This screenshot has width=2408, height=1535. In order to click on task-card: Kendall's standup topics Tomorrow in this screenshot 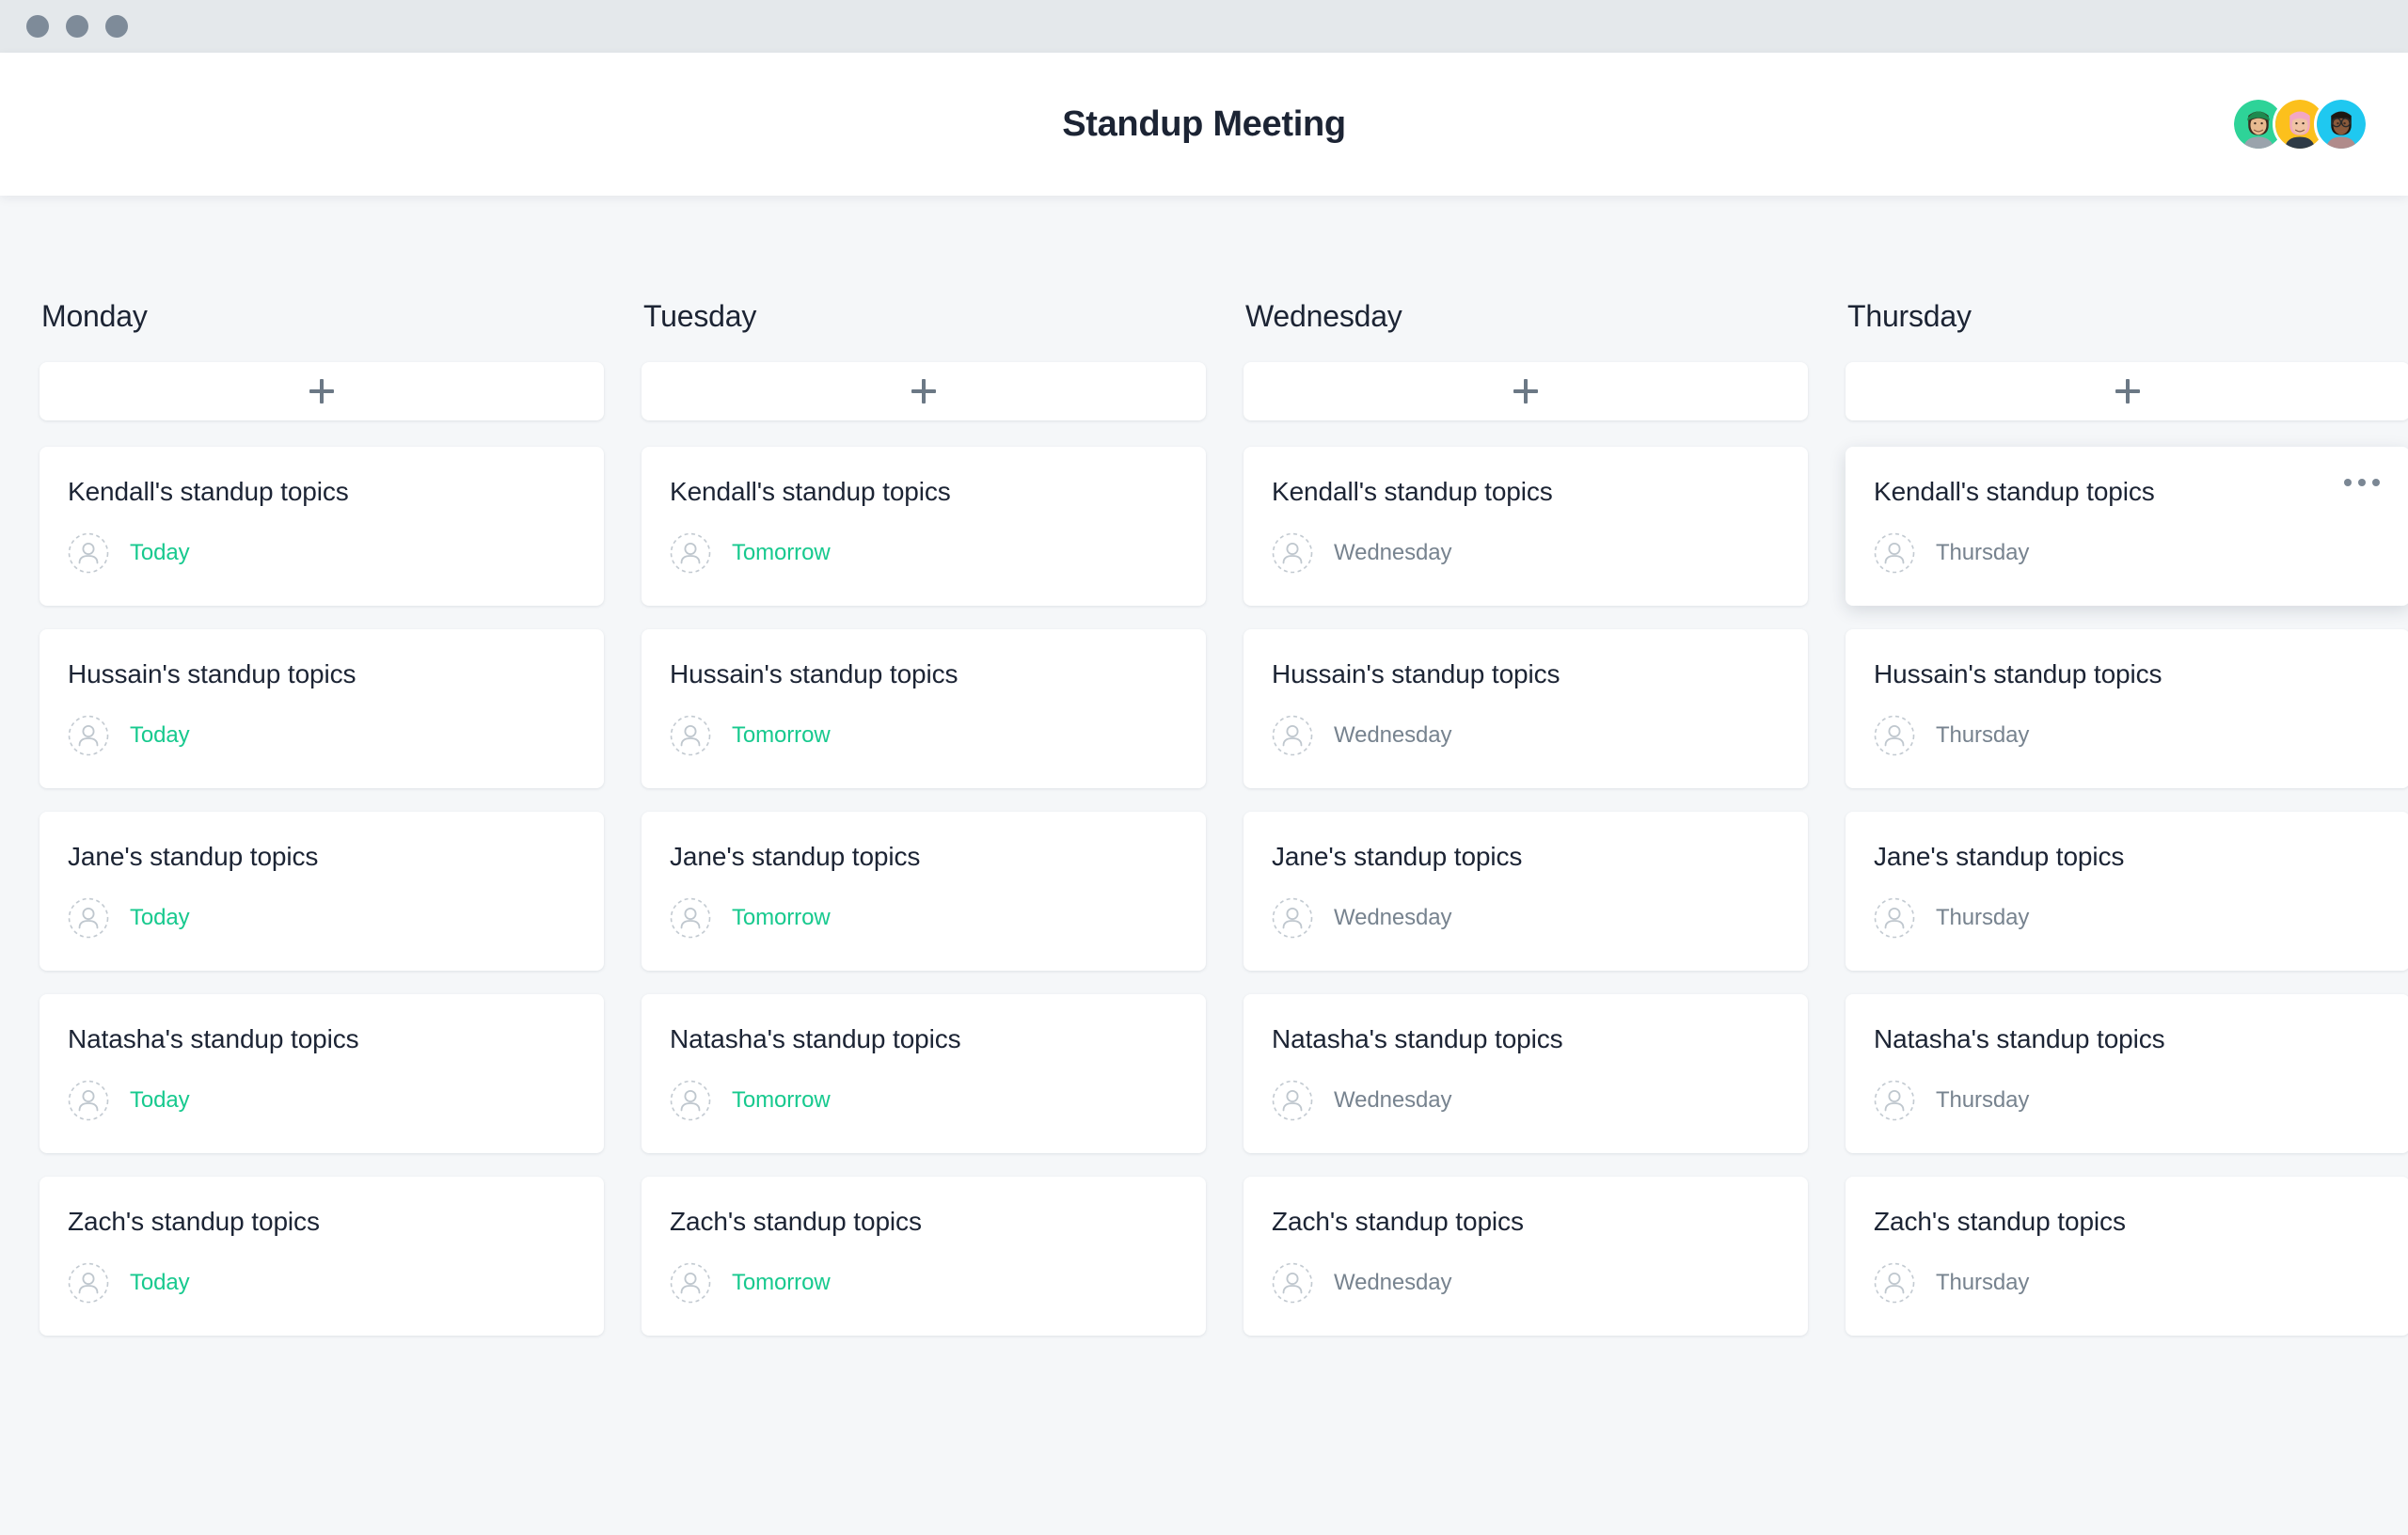, I will do `click(924, 526)`.